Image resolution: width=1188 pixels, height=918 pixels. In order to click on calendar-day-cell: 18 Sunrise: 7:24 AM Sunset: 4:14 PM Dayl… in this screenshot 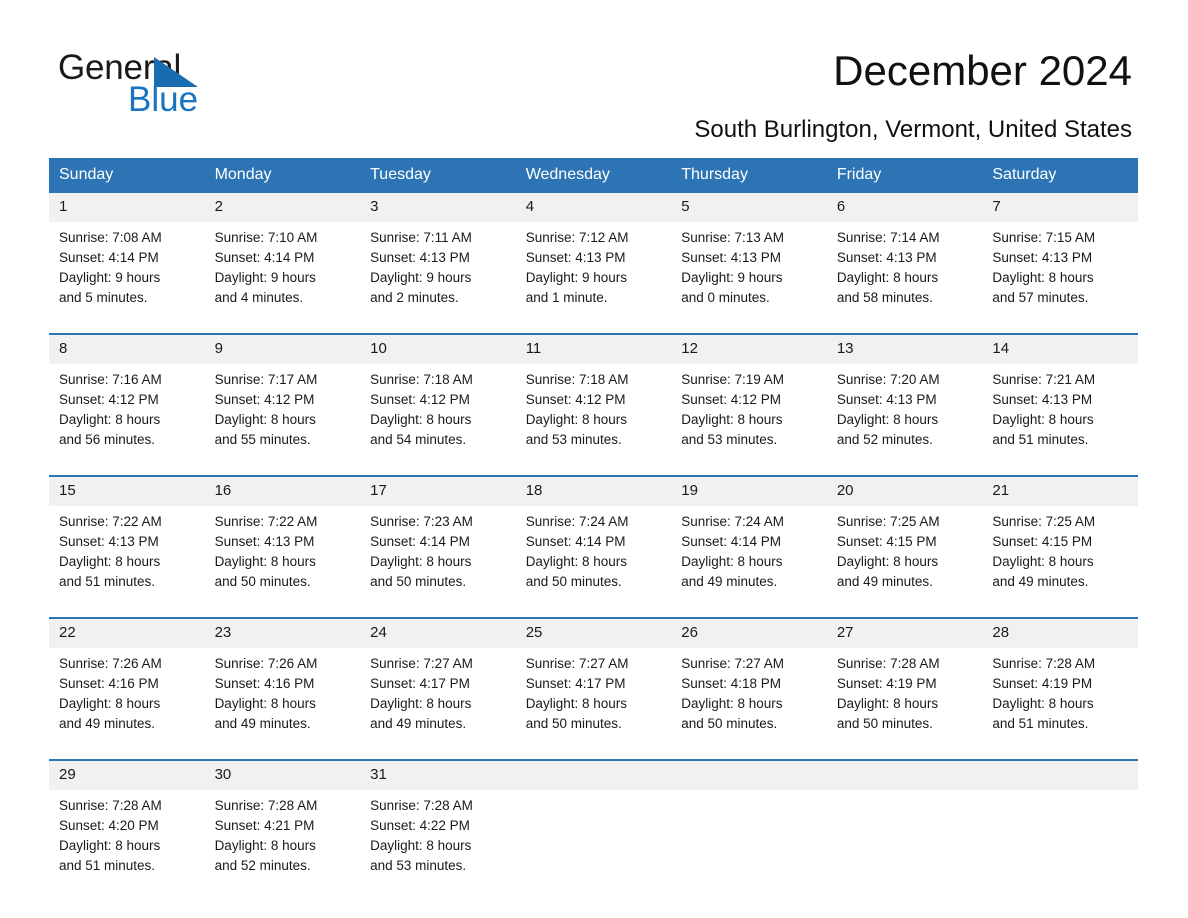, I will do `click(593, 542)`.